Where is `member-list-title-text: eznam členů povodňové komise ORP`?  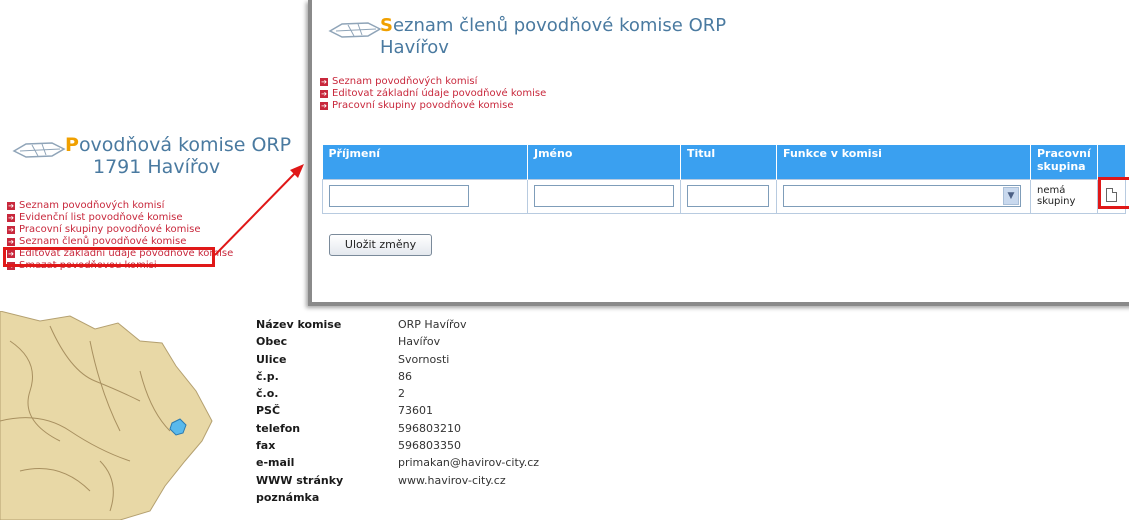
member-list-title-text: eznam členů povodňové komise ORP is located at coordinates (559, 25).